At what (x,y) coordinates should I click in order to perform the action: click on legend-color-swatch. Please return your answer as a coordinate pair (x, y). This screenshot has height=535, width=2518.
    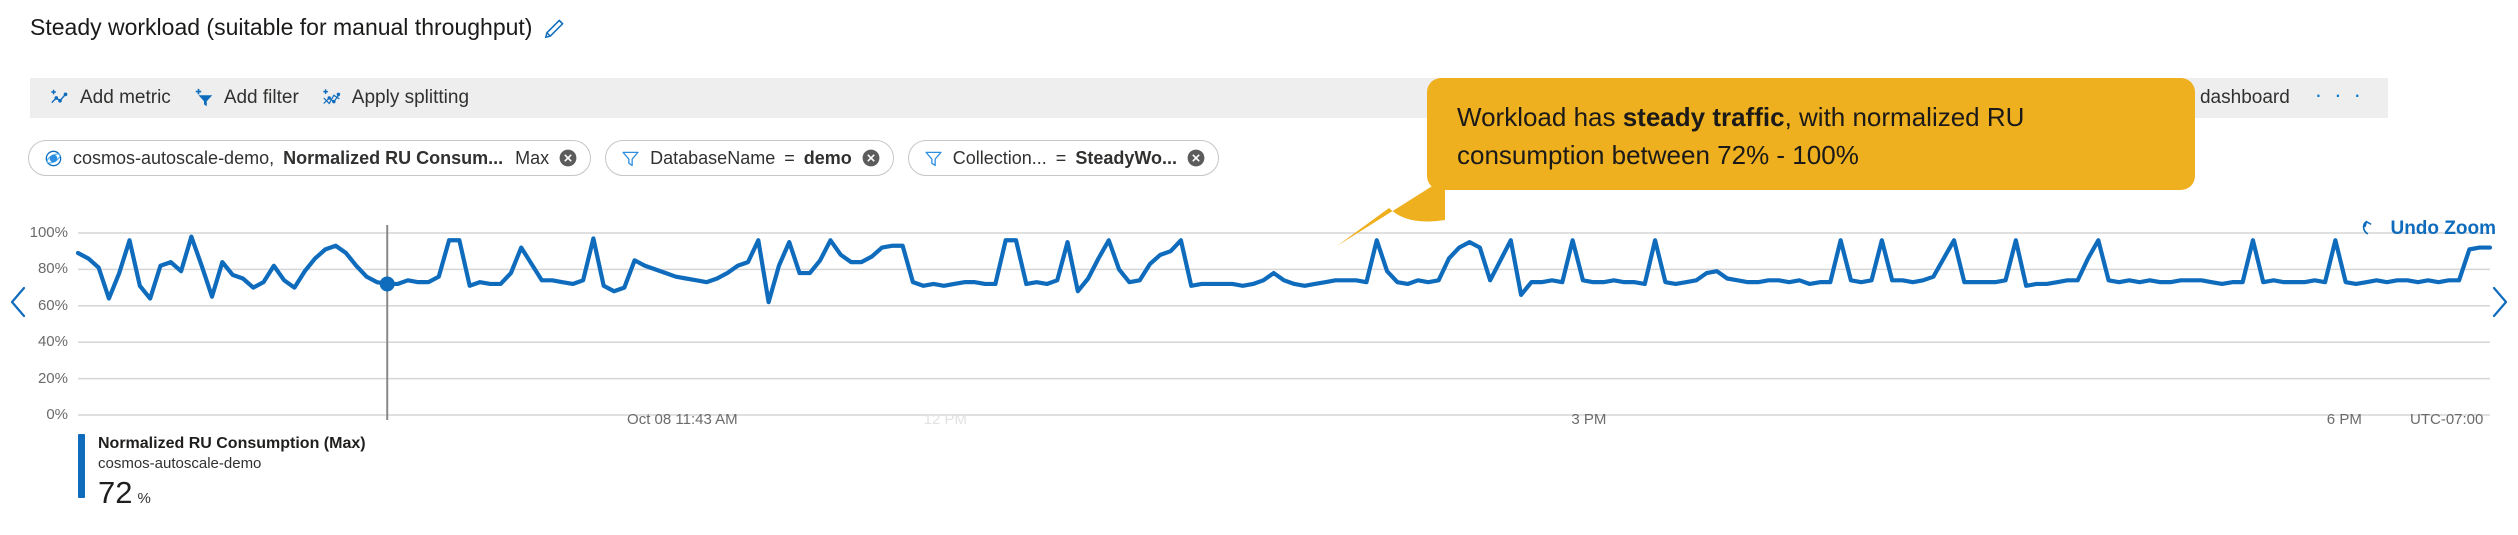
    Looking at the image, I should click on (81, 466).